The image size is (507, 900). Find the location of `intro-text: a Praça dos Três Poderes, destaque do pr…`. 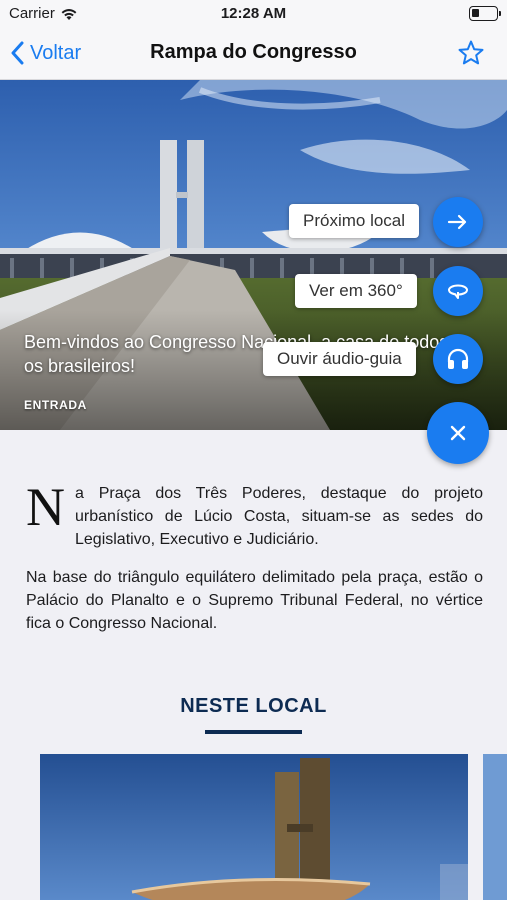

intro-text: a Praça dos Três Poderes, destaque do pr… is located at coordinates (279, 516).